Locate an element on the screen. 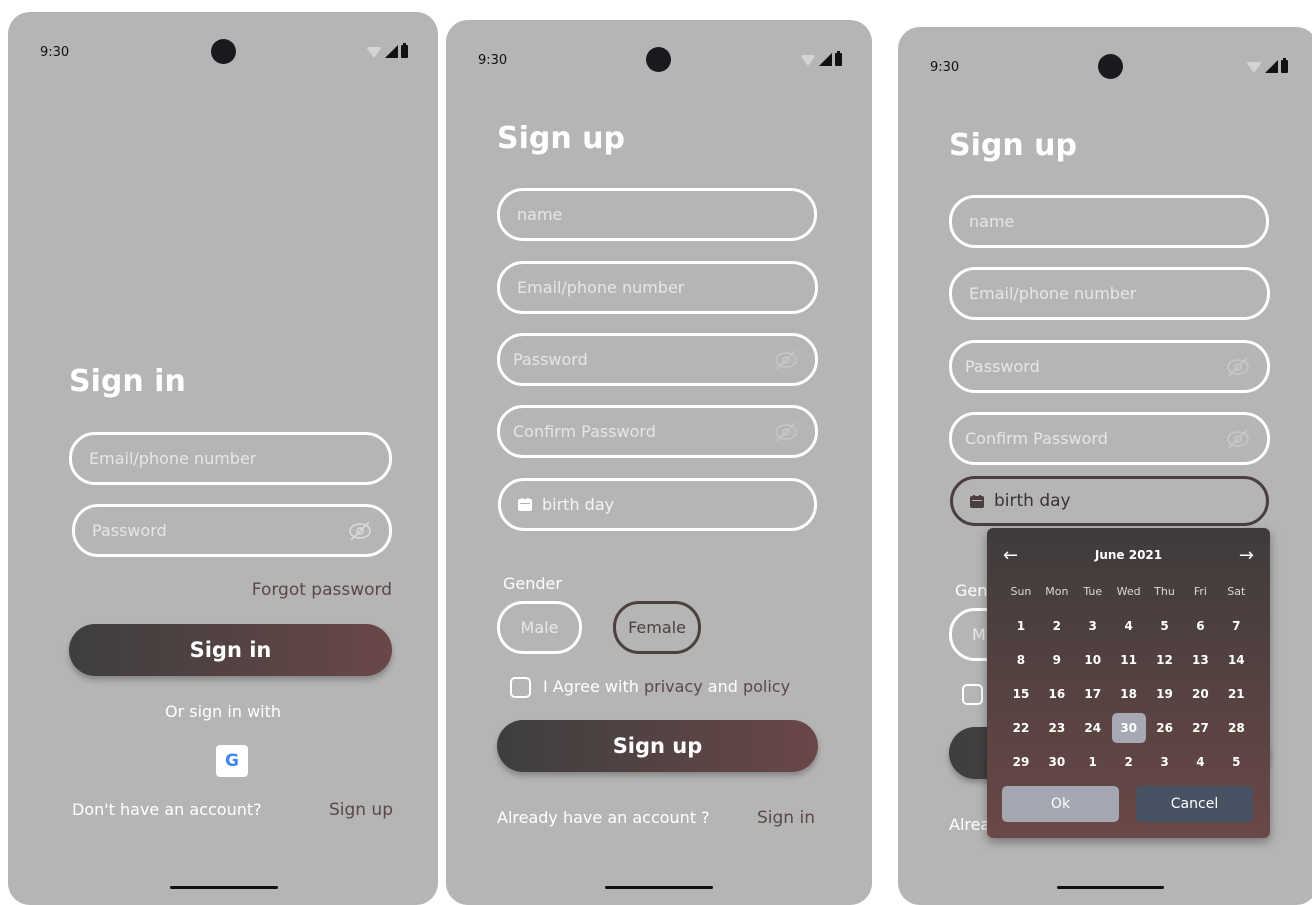 The height and width of the screenshot is (905, 1312). status-icons is located at coordinates (387, 50).